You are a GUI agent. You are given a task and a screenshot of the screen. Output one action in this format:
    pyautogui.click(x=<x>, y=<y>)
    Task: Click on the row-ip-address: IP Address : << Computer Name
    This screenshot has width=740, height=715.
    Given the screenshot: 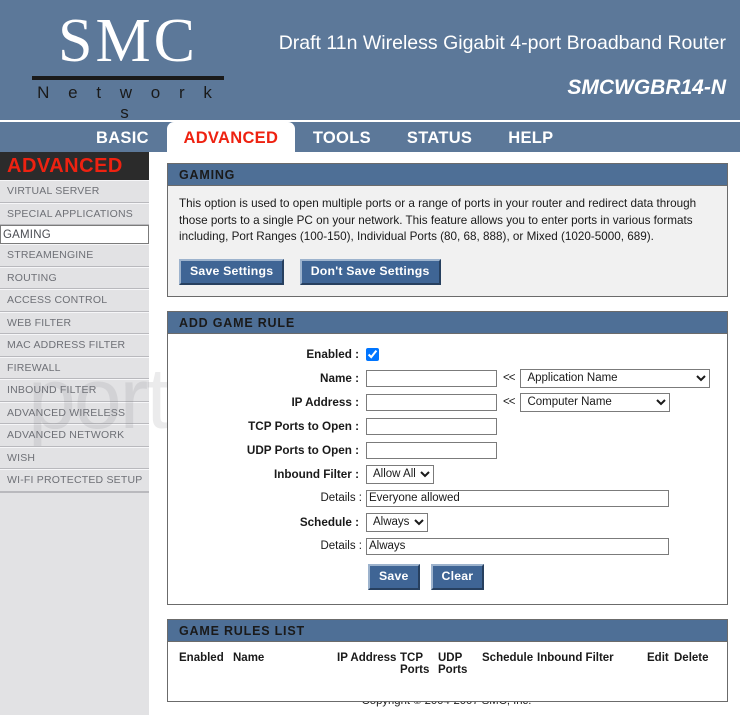 What is the action you would take?
    pyautogui.click(x=447, y=402)
    